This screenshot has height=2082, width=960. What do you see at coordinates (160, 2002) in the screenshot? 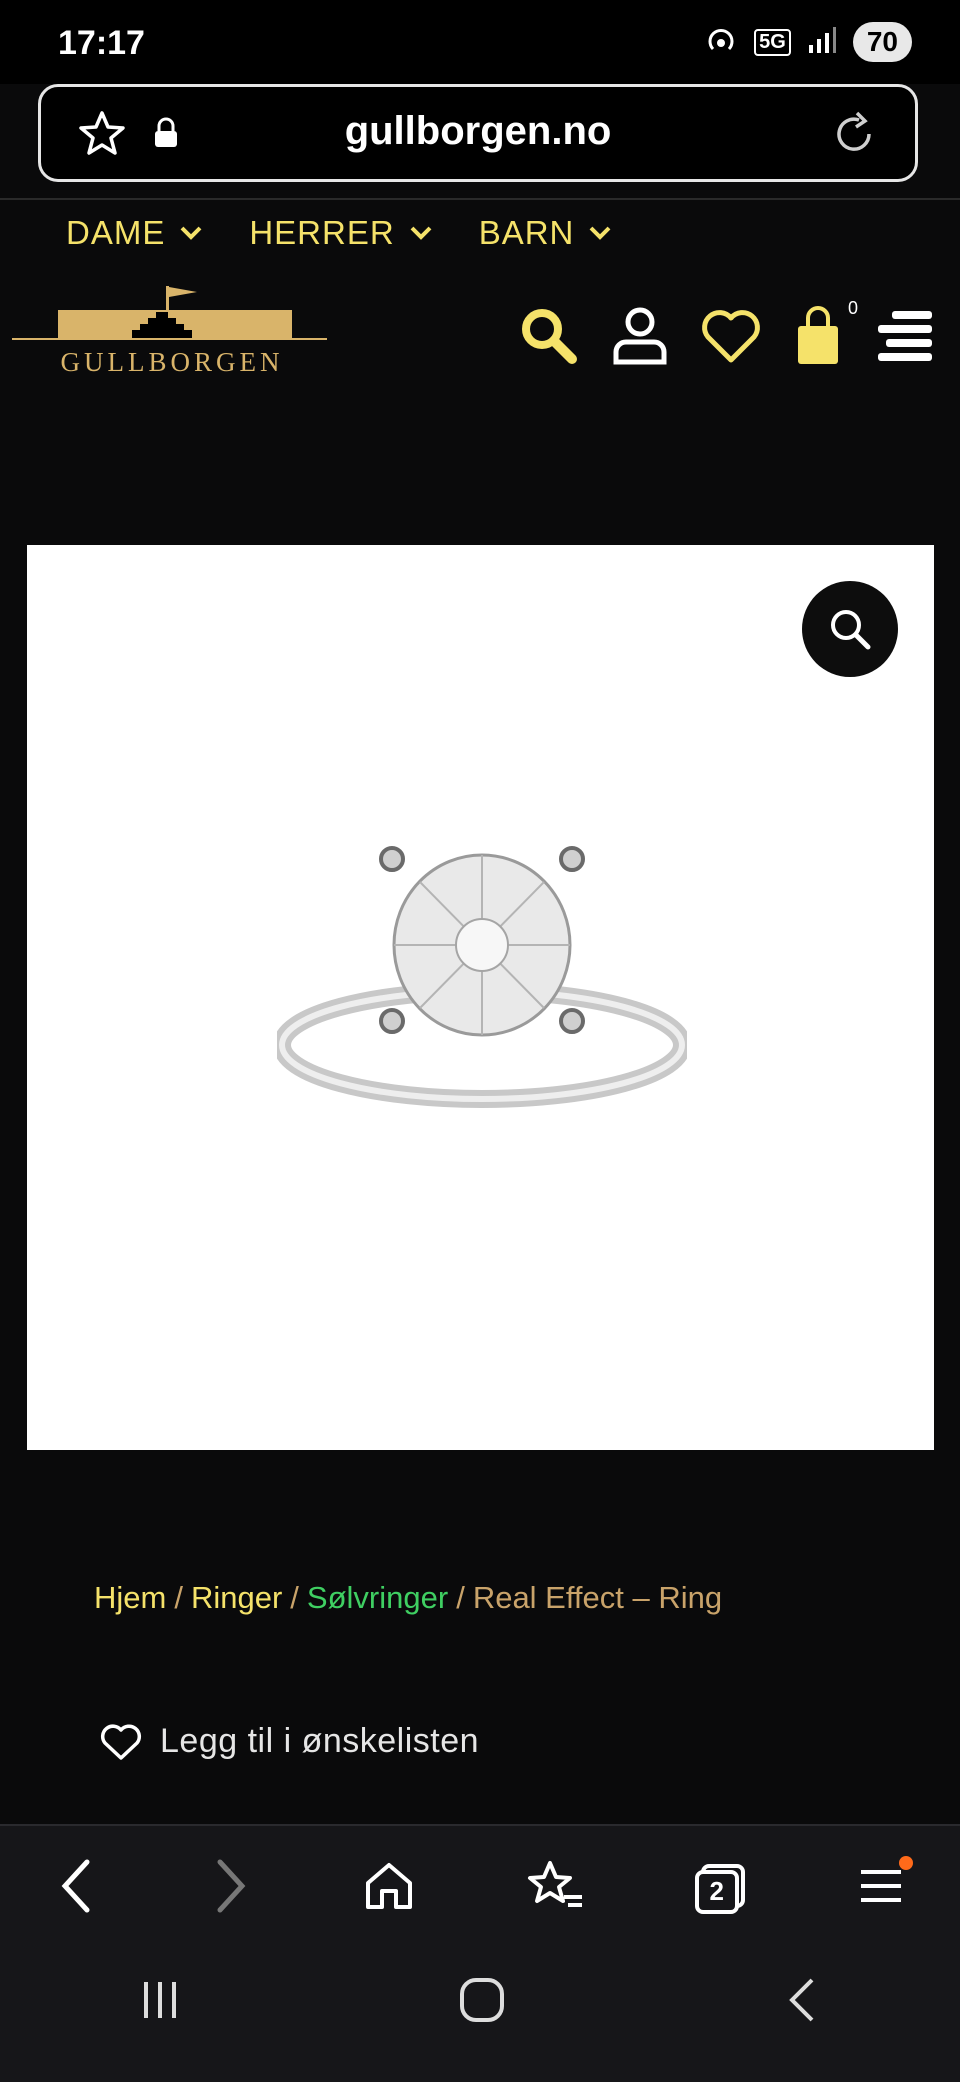
I see `recent-apps-icon` at bounding box center [160, 2002].